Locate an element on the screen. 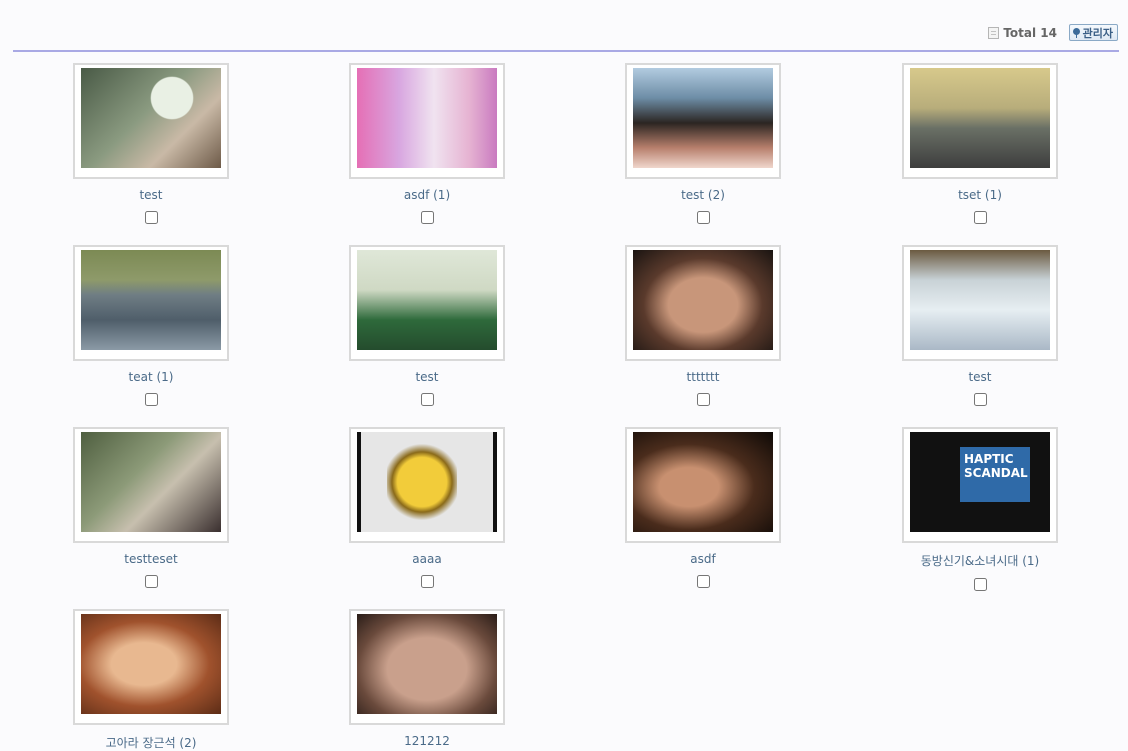 The image size is (1128, 751). item-title: 동방신기&소녀시대 (1) is located at coordinates (980, 560).